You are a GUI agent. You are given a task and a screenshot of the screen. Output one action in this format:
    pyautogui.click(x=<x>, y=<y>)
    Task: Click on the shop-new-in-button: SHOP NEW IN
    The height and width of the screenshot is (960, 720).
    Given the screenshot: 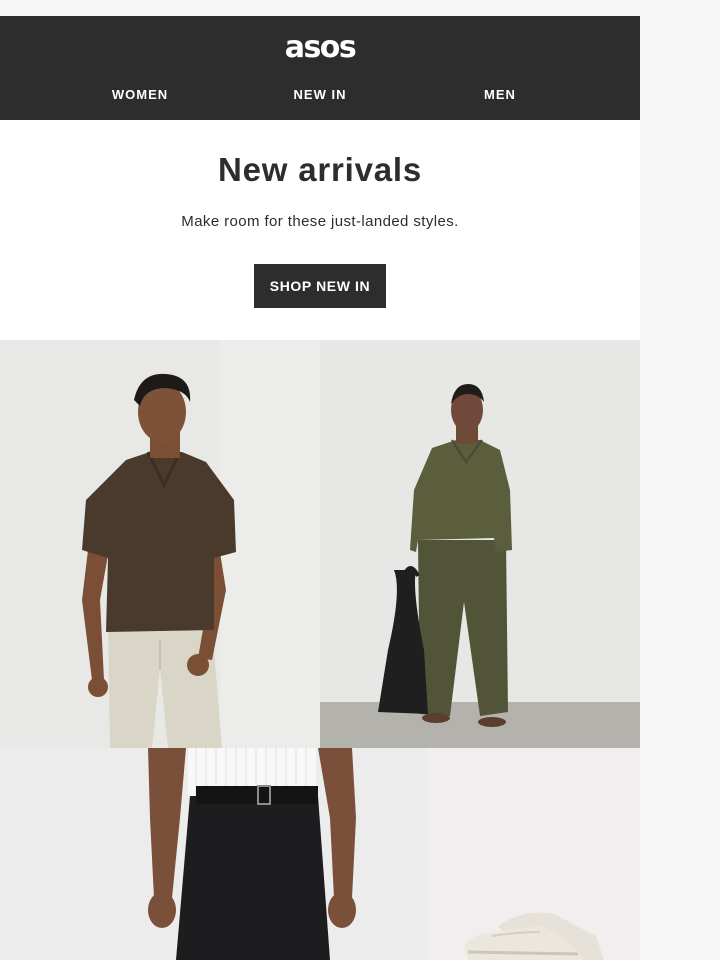 What is the action you would take?
    pyautogui.click(x=320, y=286)
    